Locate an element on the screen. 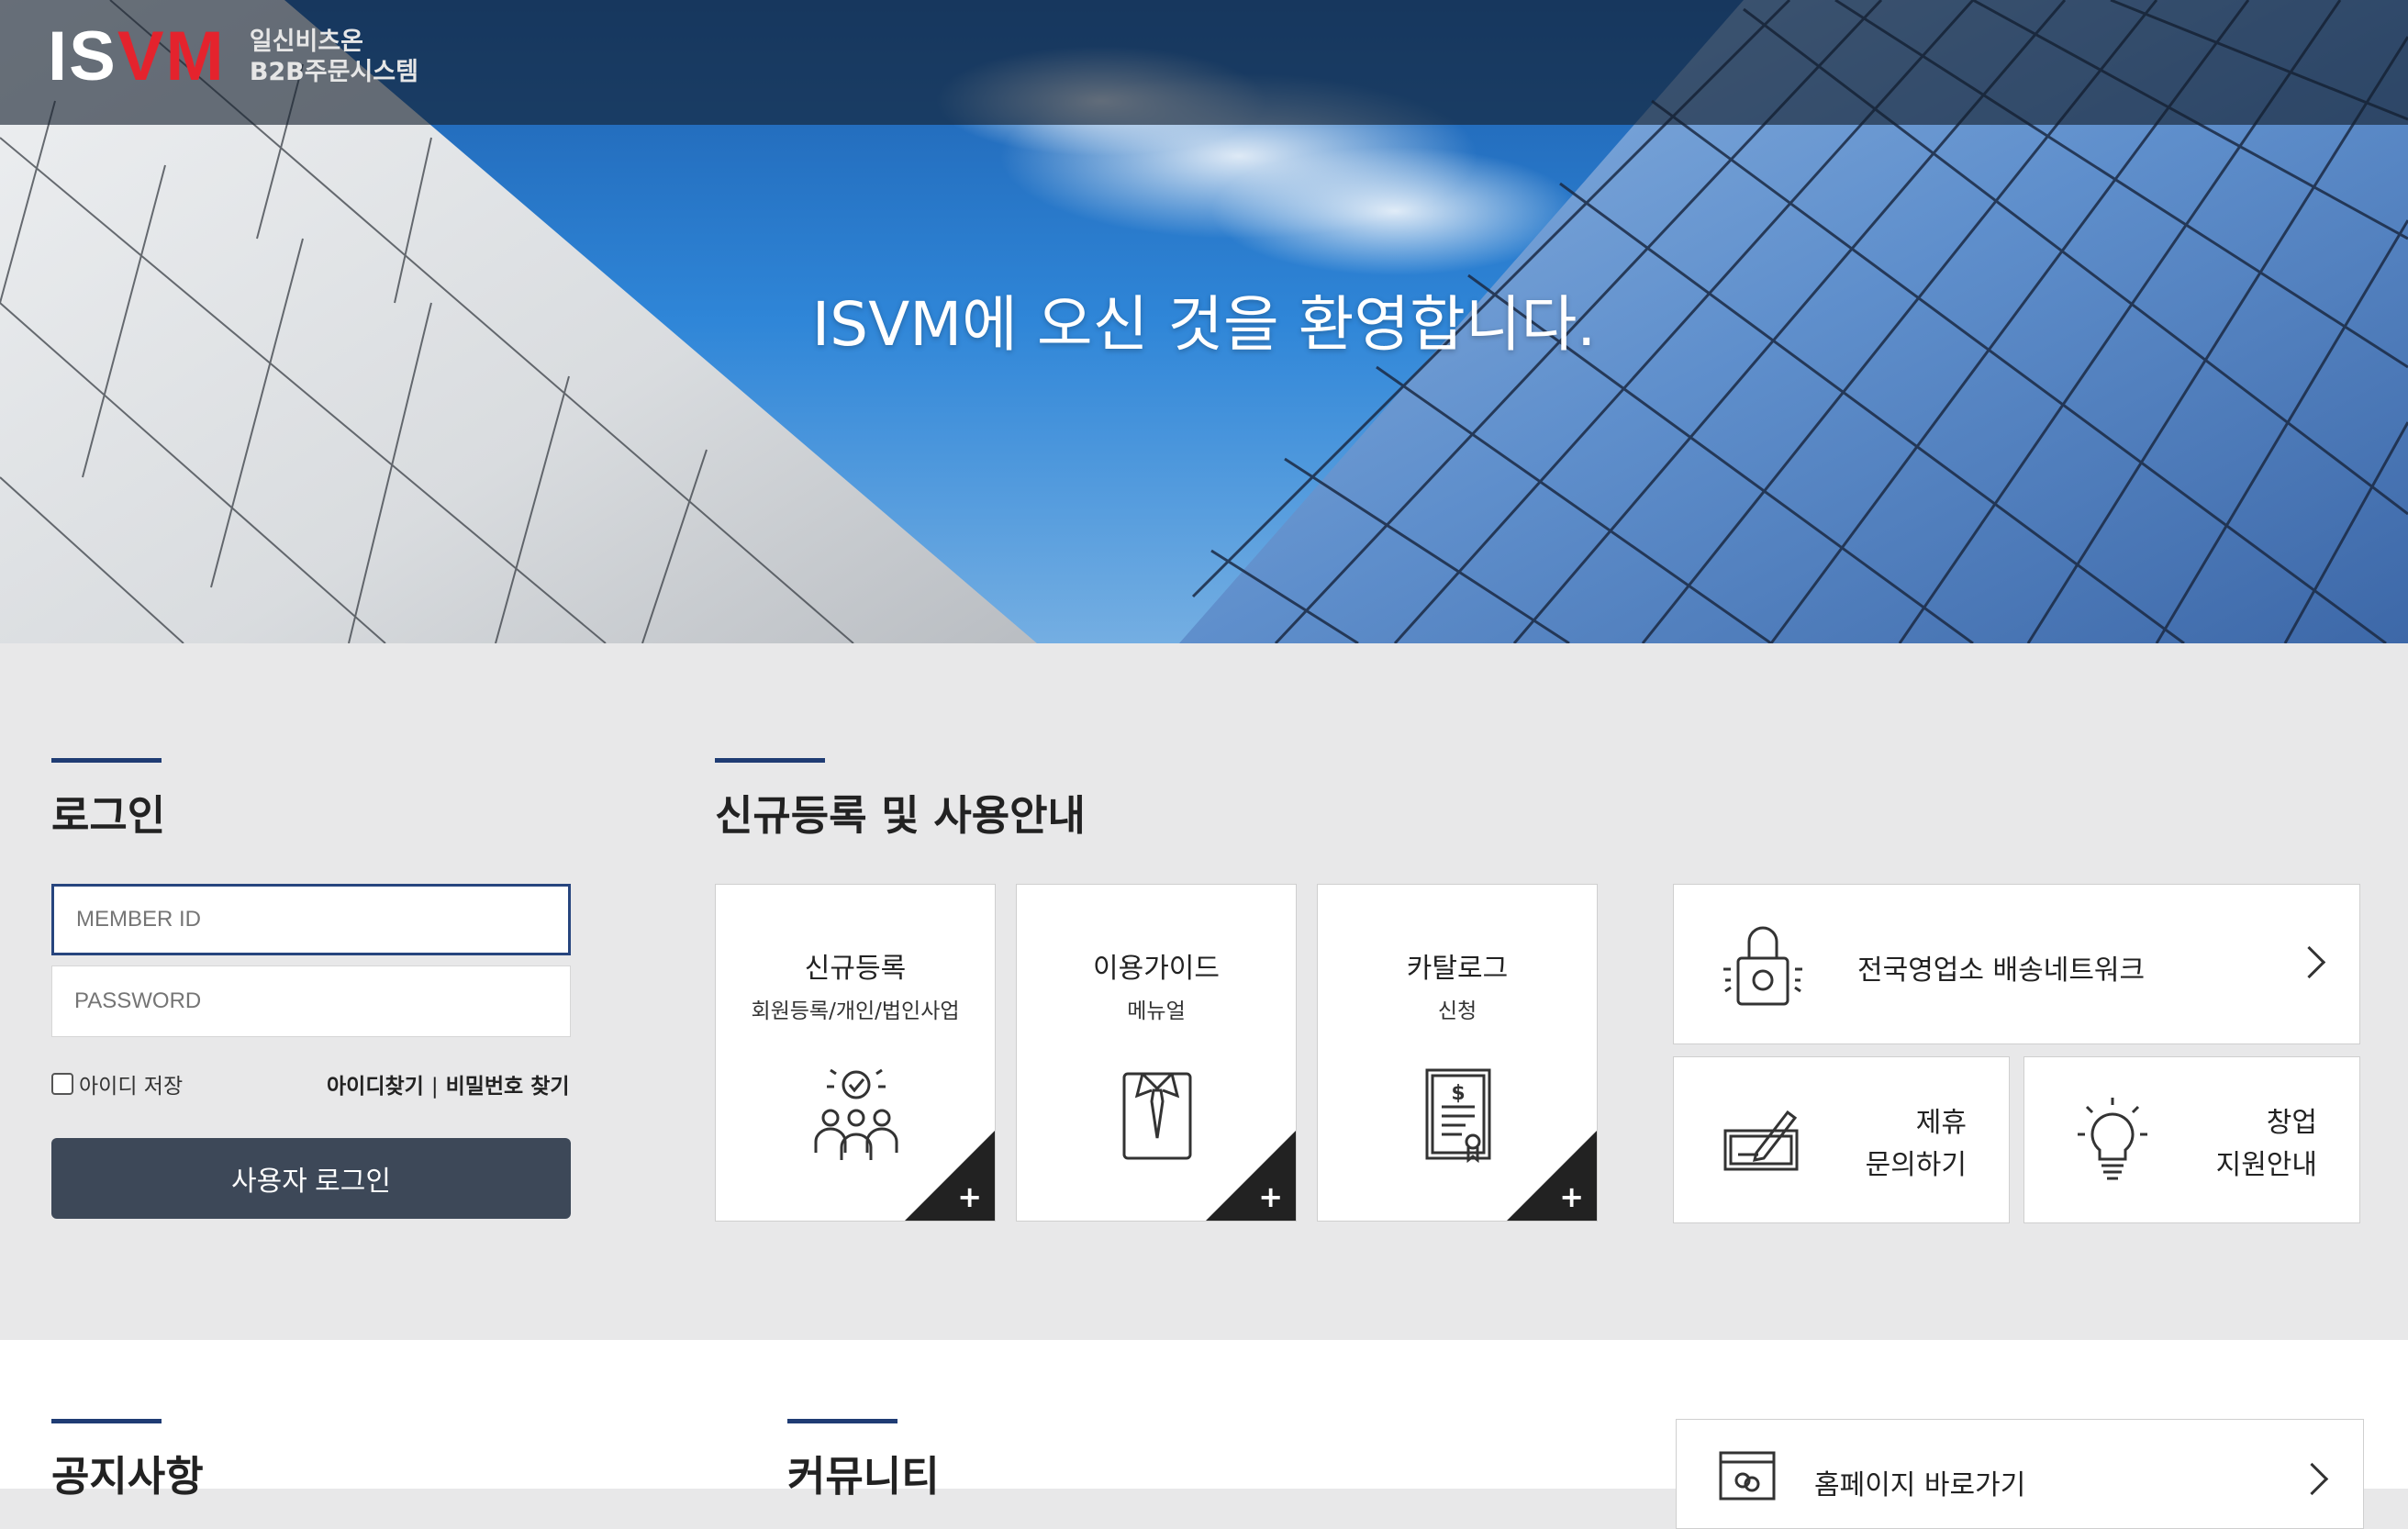 This screenshot has height=1529, width=2408. find-account-links: 아이디찾기 | 비밀번호 찾기 is located at coordinates (448, 1083).